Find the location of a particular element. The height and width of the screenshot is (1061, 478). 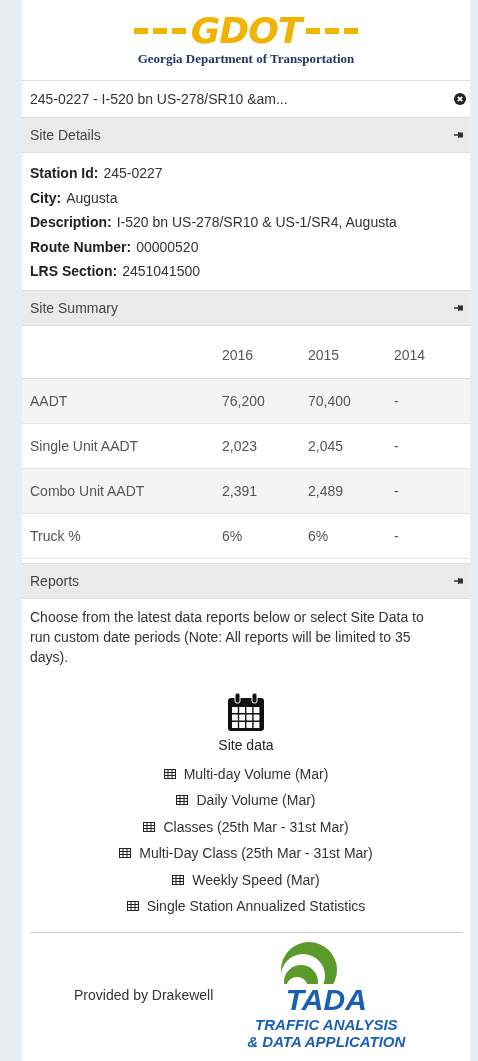

table-cell: 2,489 is located at coordinates (350, 490).